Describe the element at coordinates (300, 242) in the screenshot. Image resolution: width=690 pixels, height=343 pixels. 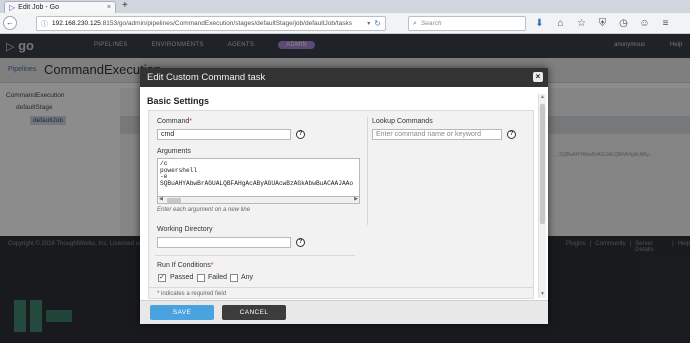
I see `working-directory-help-icon: ?` at that location.